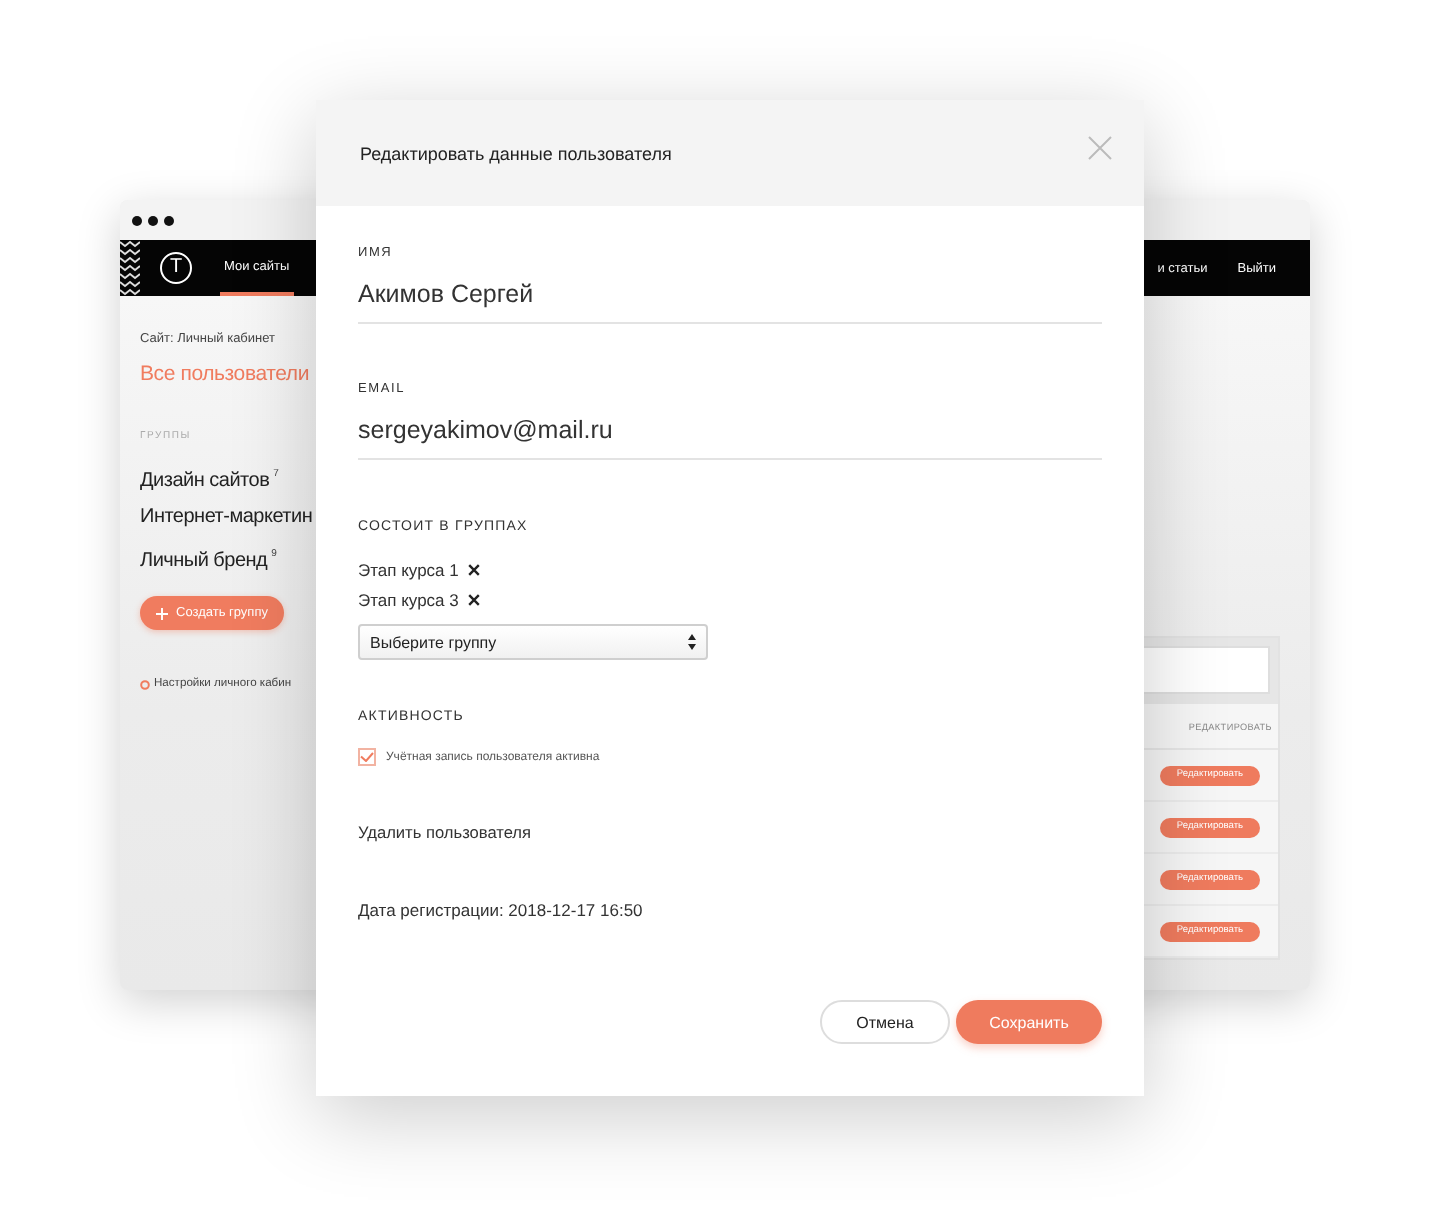 The height and width of the screenshot is (1208, 1430). What do you see at coordinates (885, 1022) in the screenshot?
I see `cancel-button: Отмена` at bounding box center [885, 1022].